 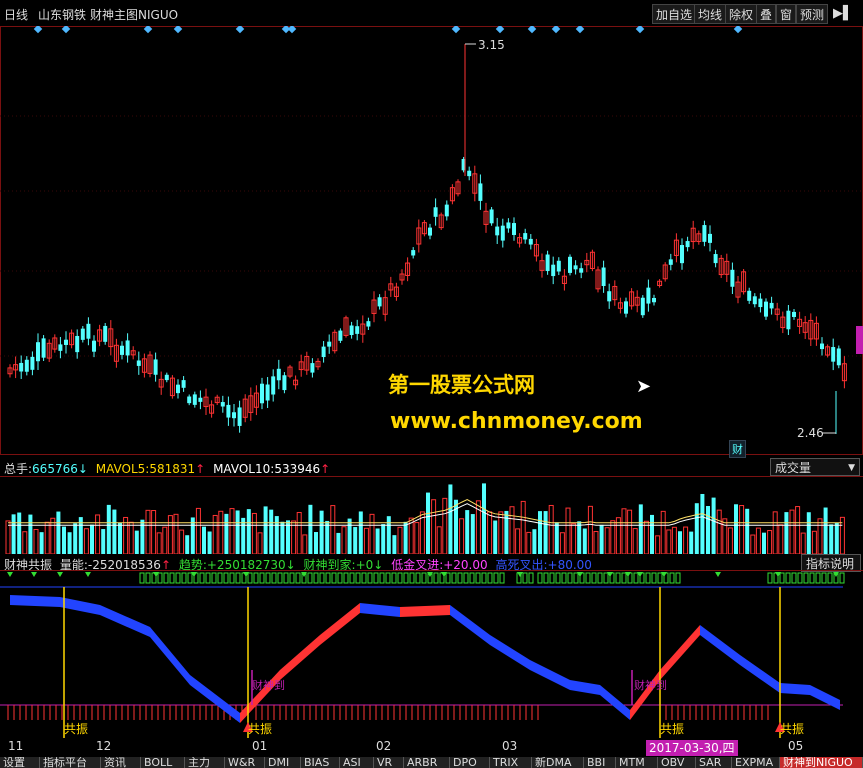 What do you see at coordinates (470, 762) in the screenshot?
I see `tab-dpo: DPO` at bounding box center [470, 762].